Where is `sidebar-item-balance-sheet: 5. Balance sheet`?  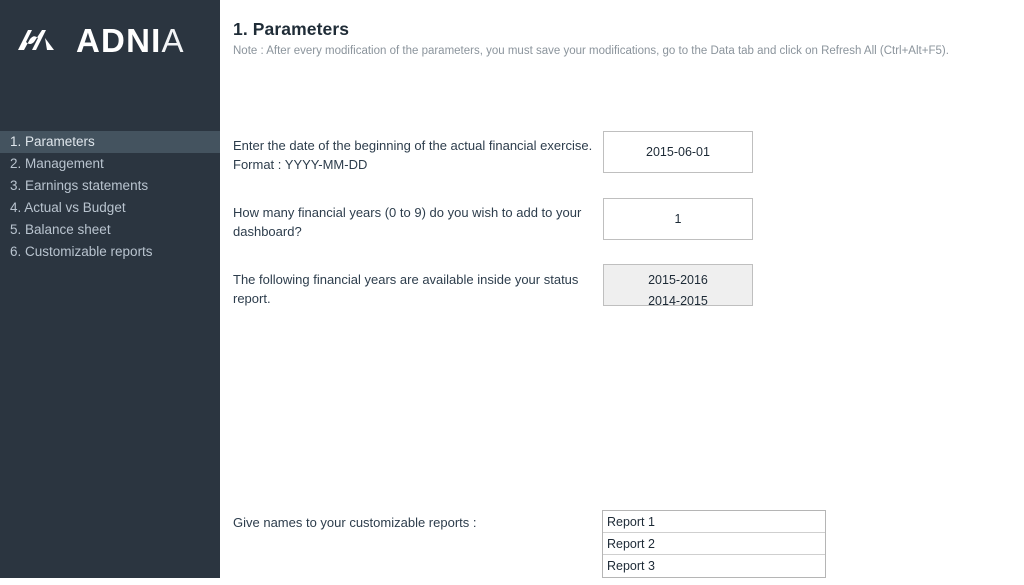 sidebar-item-balance-sheet: 5. Balance sheet is located at coordinates (110, 230).